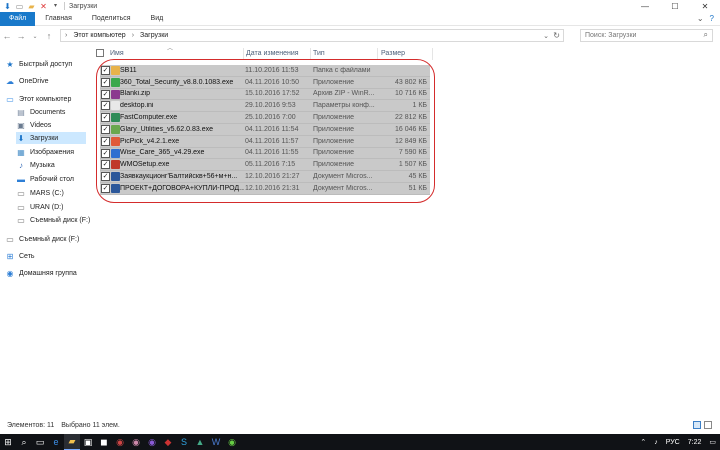 This screenshot has height=450, width=720. I want to click on tab-share: Поделиться, so click(111, 19).